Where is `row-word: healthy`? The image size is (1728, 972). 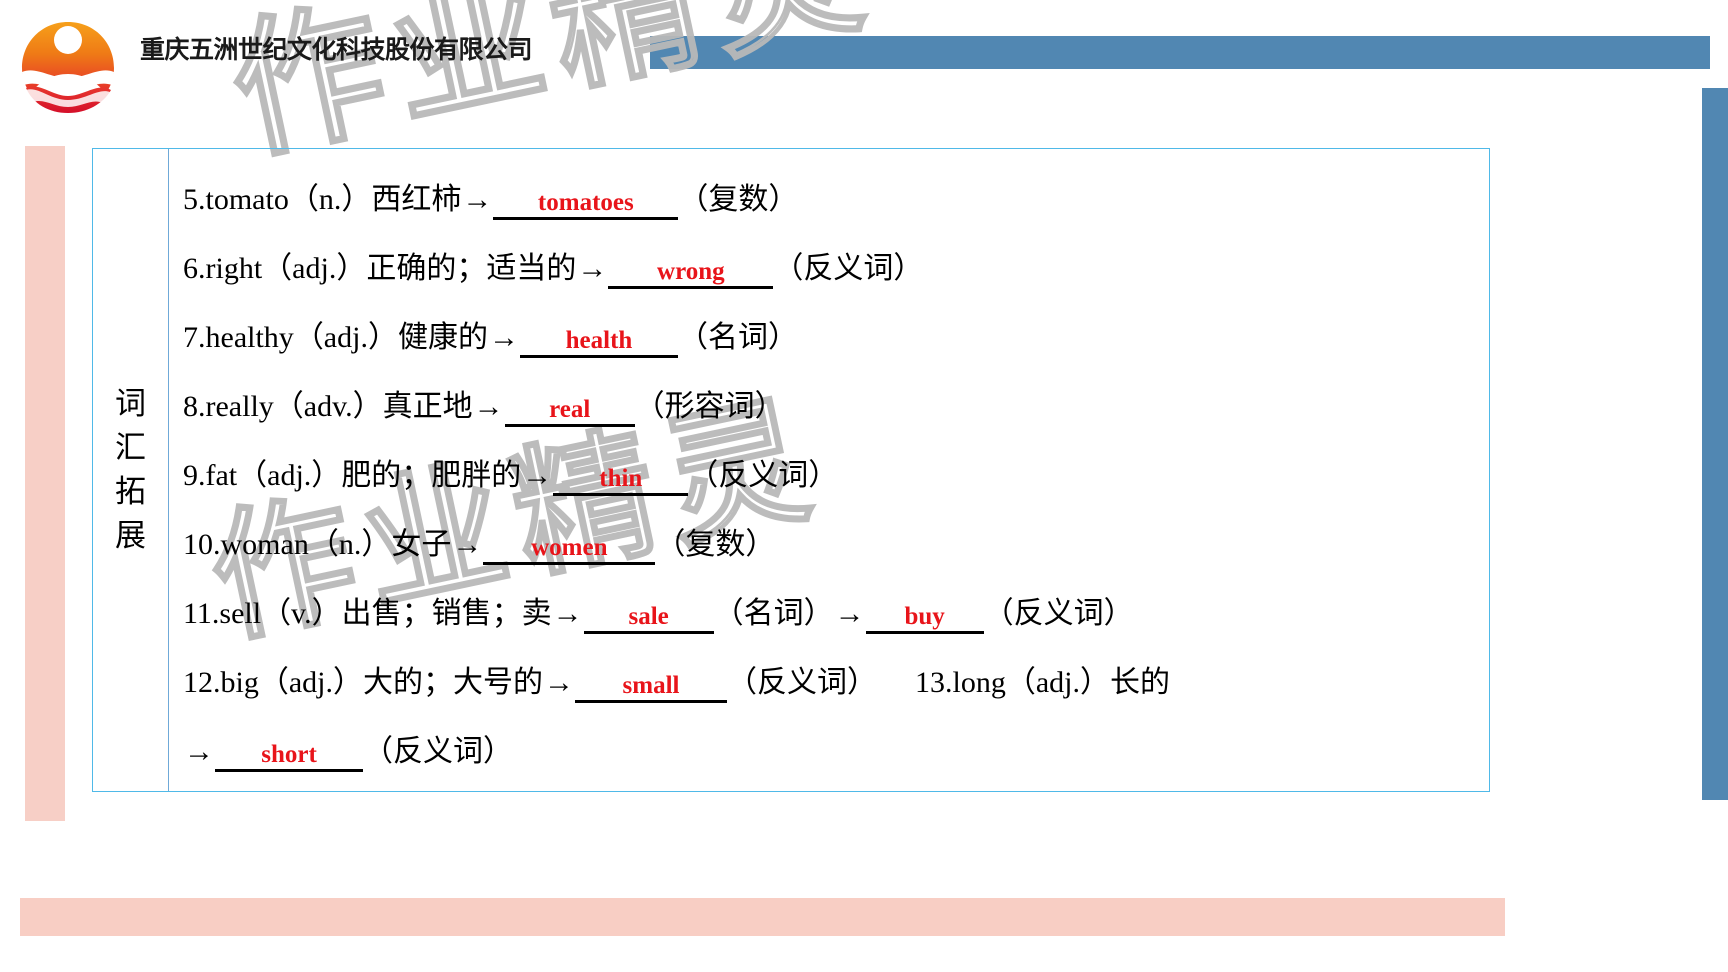
row-word: healthy is located at coordinates (249, 337).